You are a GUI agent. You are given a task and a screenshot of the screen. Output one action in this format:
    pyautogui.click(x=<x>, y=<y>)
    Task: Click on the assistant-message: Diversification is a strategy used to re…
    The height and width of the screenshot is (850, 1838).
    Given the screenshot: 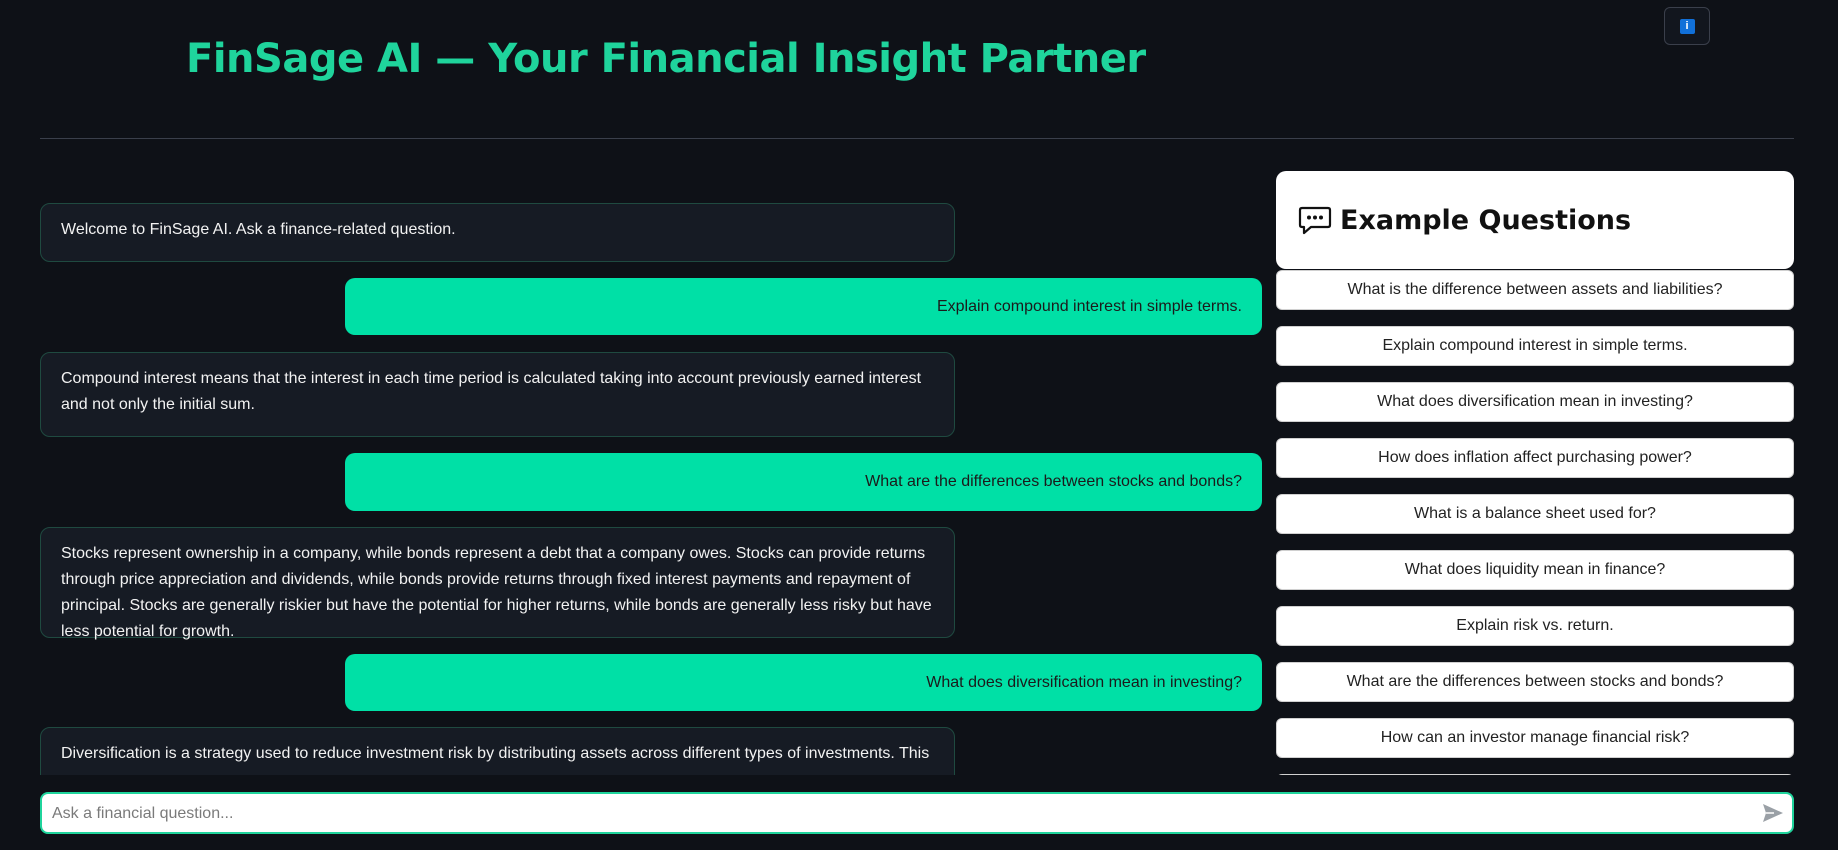 What is the action you would take?
    pyautogui.click(x=497, y=751)
    